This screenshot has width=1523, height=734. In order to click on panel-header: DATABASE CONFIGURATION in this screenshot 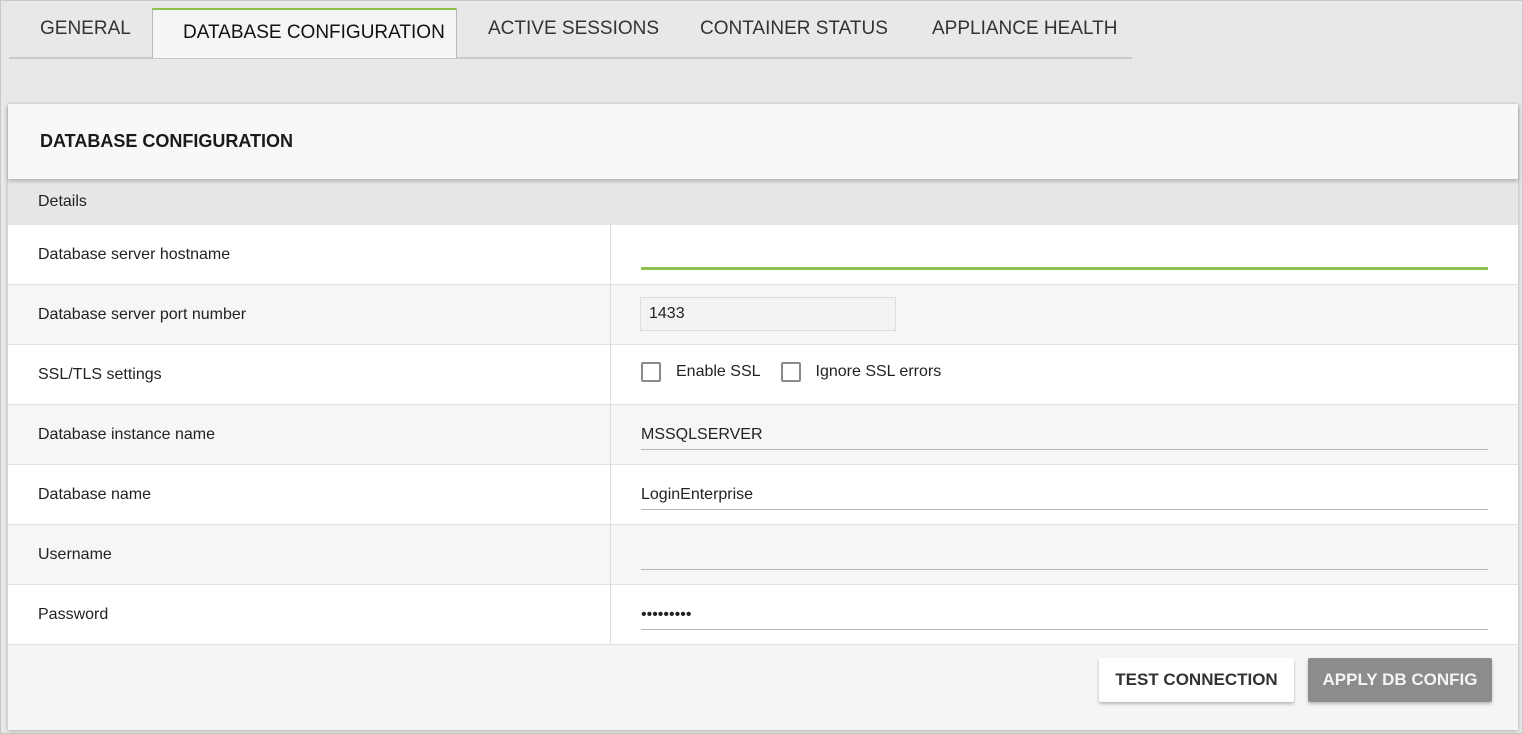, I will do `click(763, 141)`.